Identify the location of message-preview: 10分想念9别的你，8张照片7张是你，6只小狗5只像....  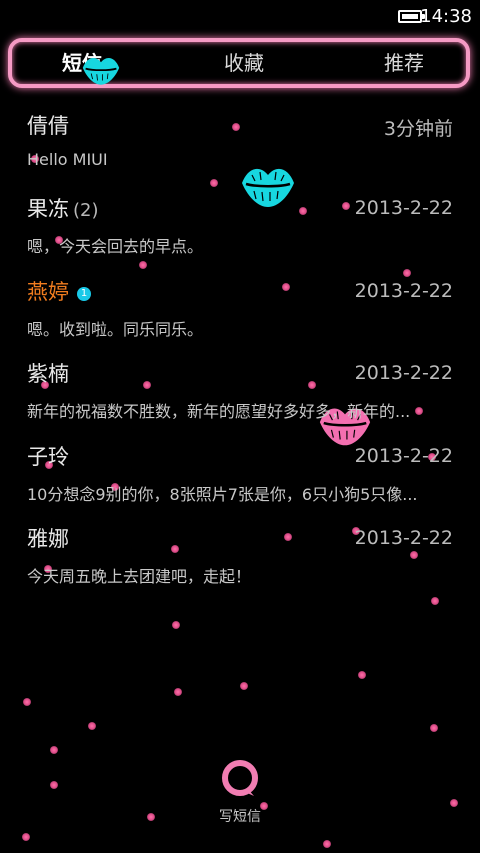
(222, 494).